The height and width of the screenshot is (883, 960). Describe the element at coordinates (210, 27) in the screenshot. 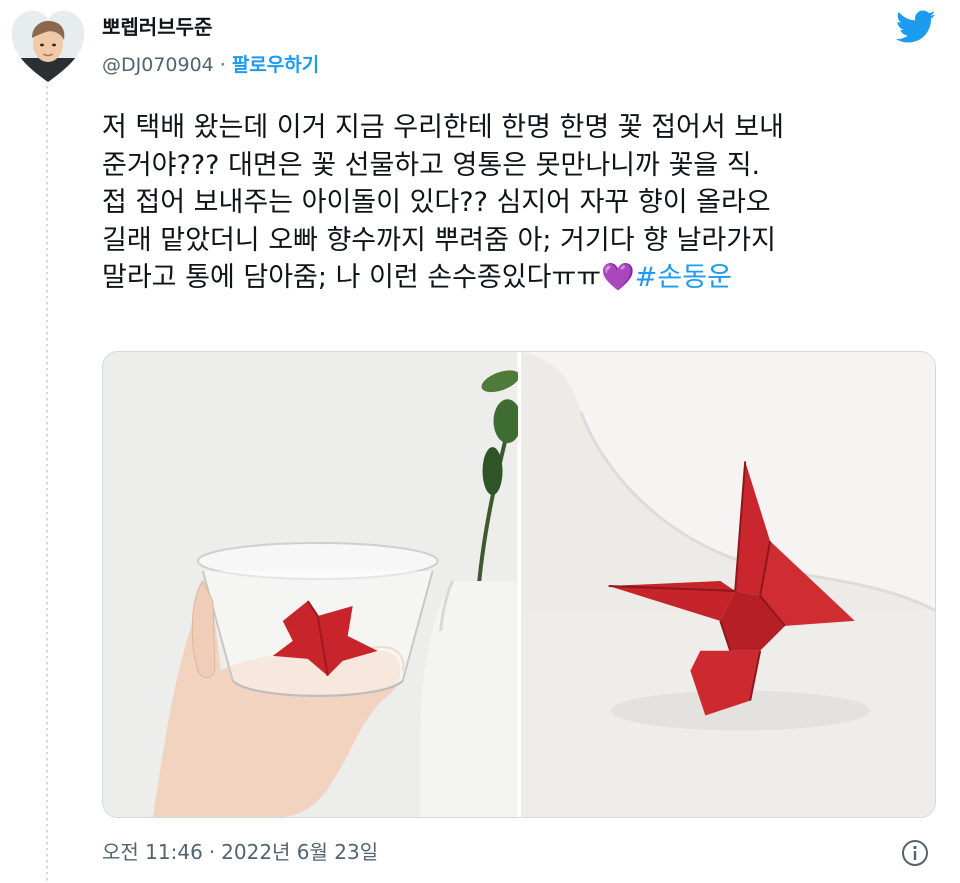

I see `display-name: 뽀렙러브두준` at that location.